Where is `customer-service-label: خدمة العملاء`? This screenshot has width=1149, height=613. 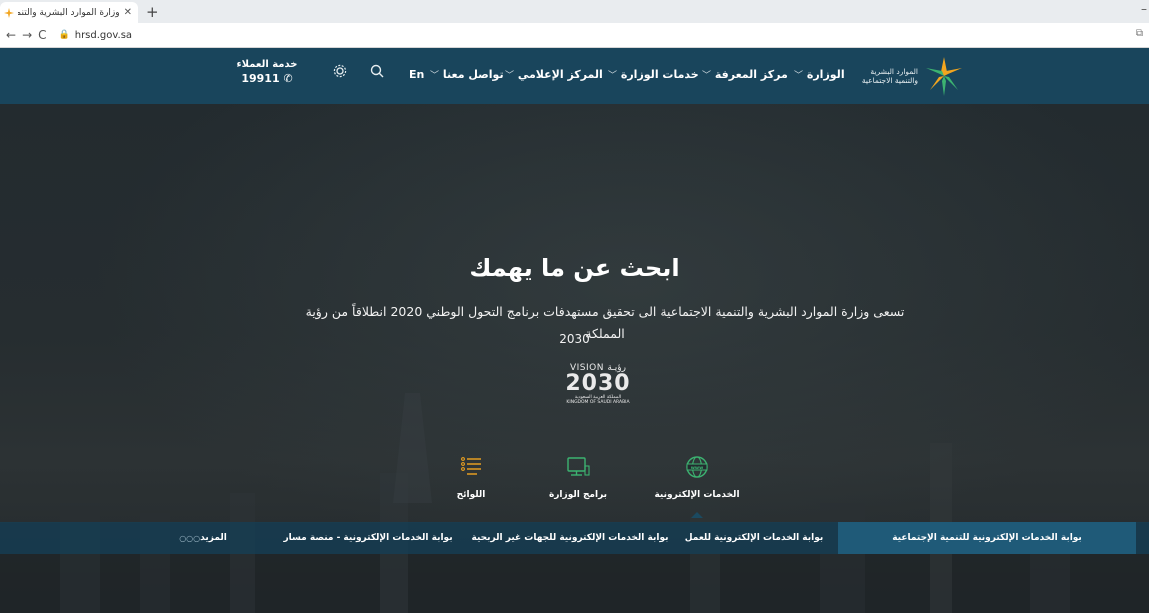 customer-service-label: خدمة العملاء is located at coordinates (267, 64).